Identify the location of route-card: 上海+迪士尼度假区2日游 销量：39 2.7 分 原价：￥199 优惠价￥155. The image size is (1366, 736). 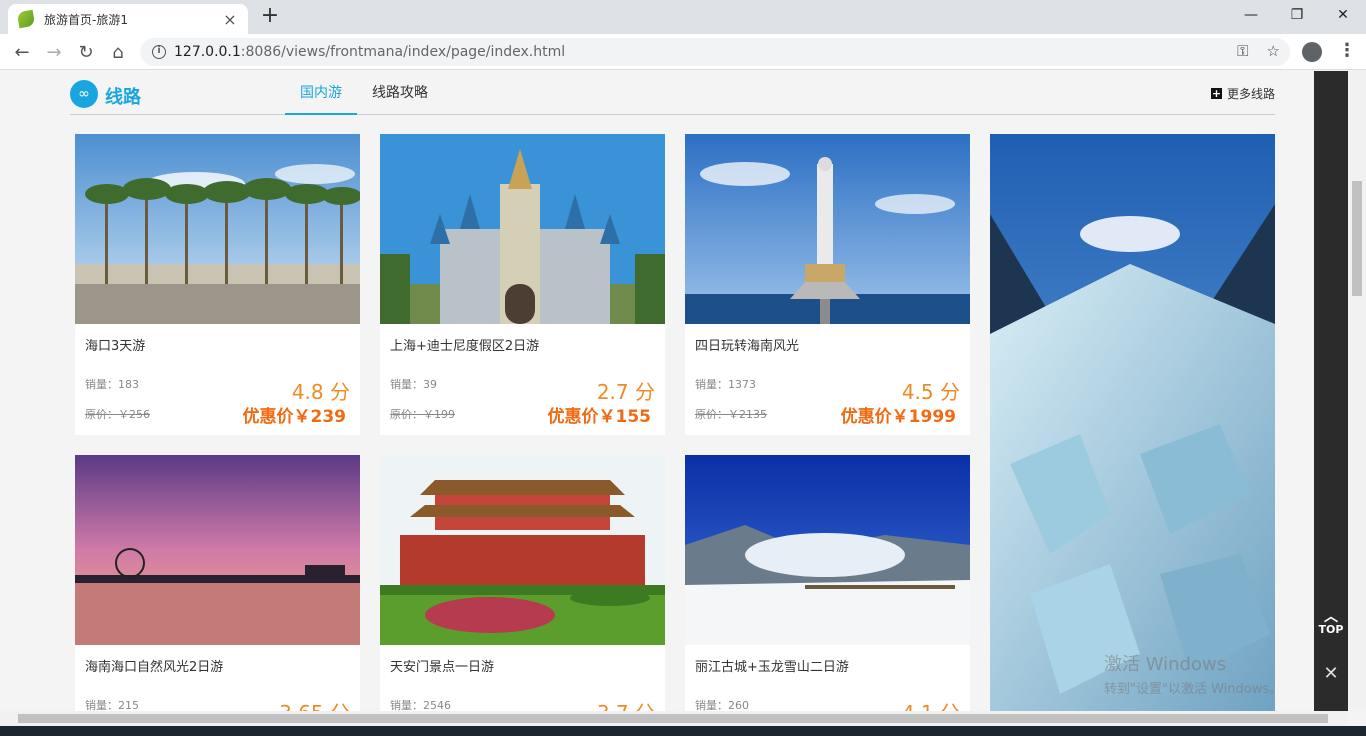
(522, 284).